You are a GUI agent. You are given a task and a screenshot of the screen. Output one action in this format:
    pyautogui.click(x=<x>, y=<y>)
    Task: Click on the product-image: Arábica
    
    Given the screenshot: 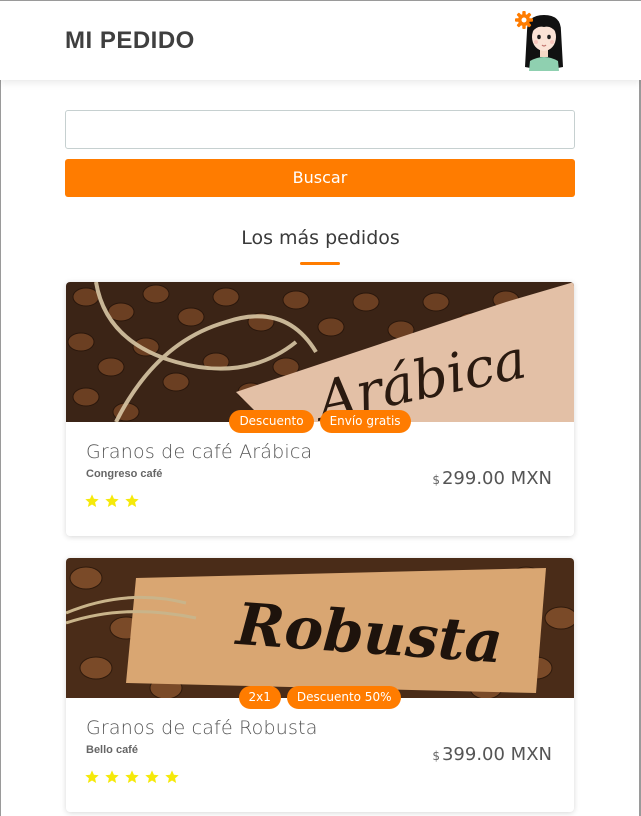 What is the action you would take?
    pyautogui.click(x=320, y=352)
    